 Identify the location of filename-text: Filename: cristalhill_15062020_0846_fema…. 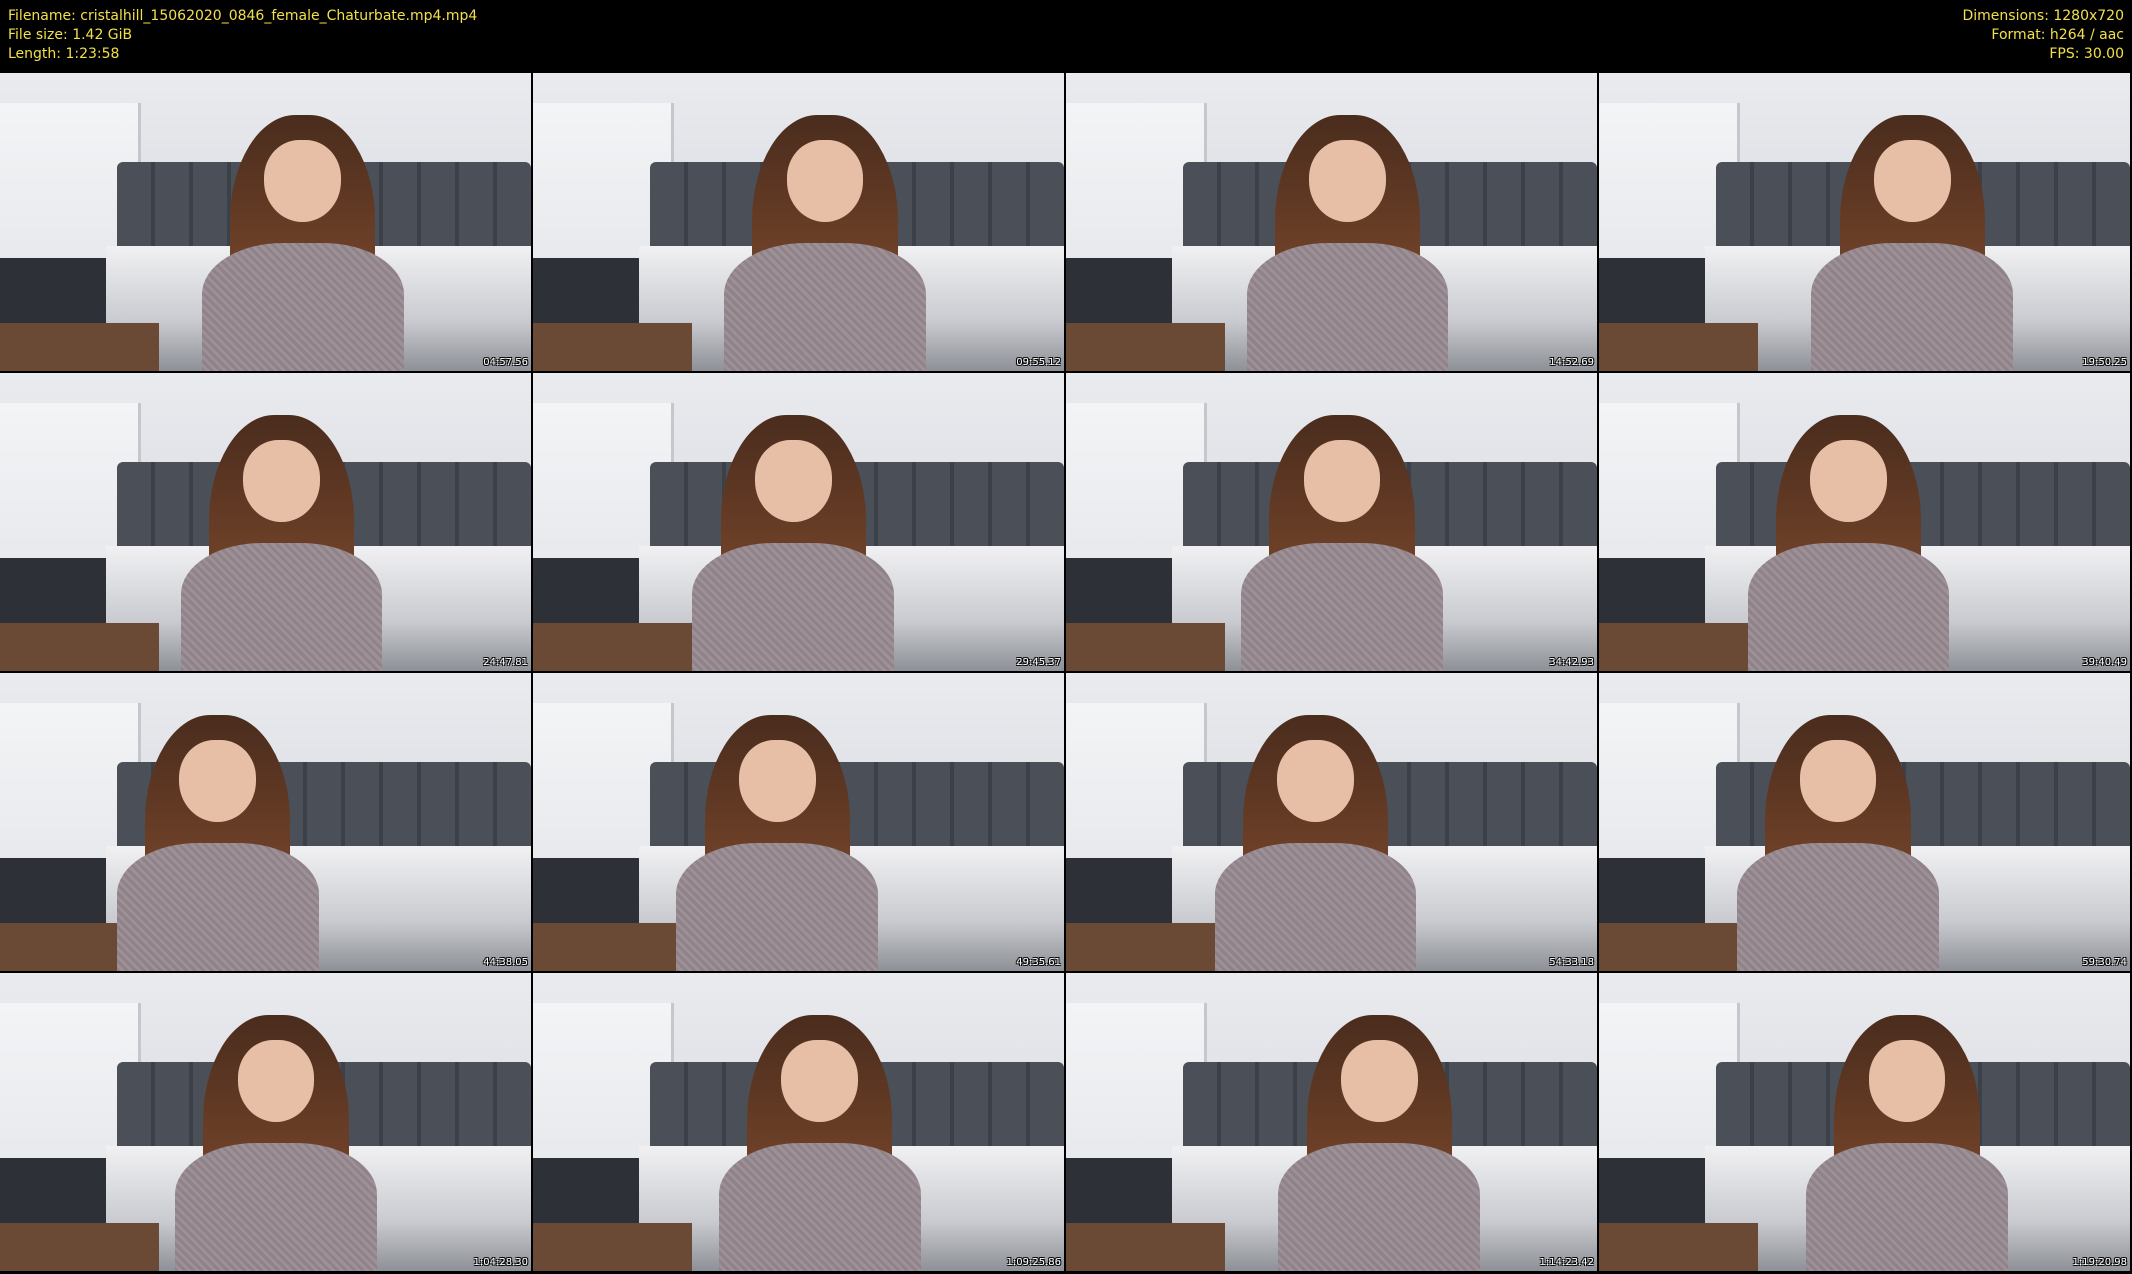
(243, 16).